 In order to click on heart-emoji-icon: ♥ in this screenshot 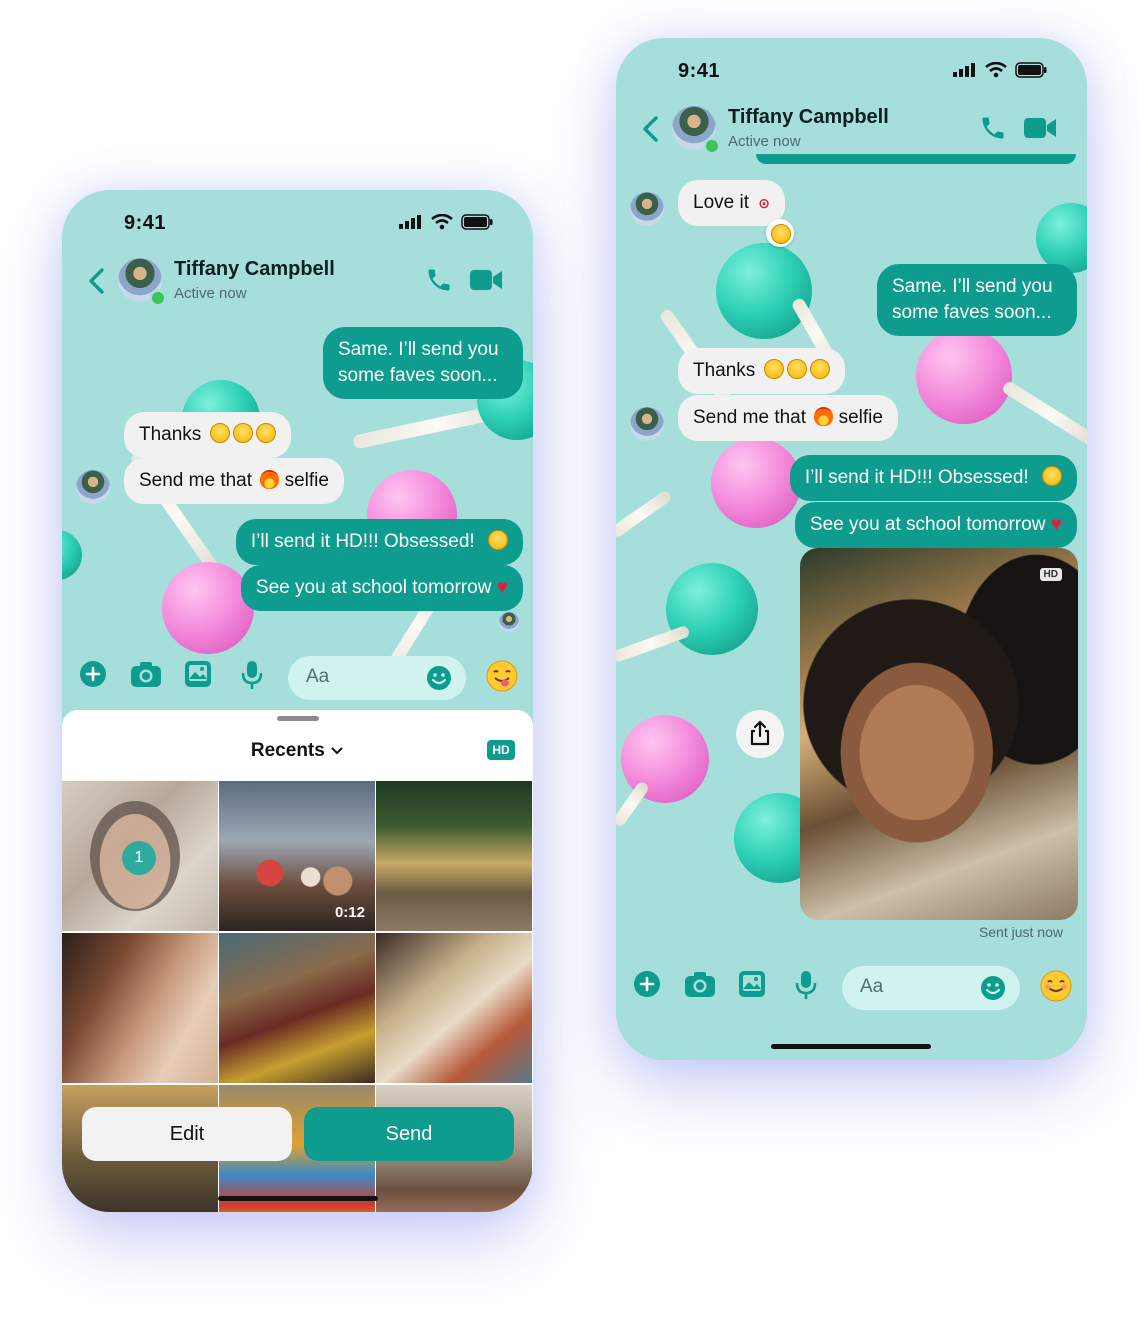, I will do `click(502, 587)`.